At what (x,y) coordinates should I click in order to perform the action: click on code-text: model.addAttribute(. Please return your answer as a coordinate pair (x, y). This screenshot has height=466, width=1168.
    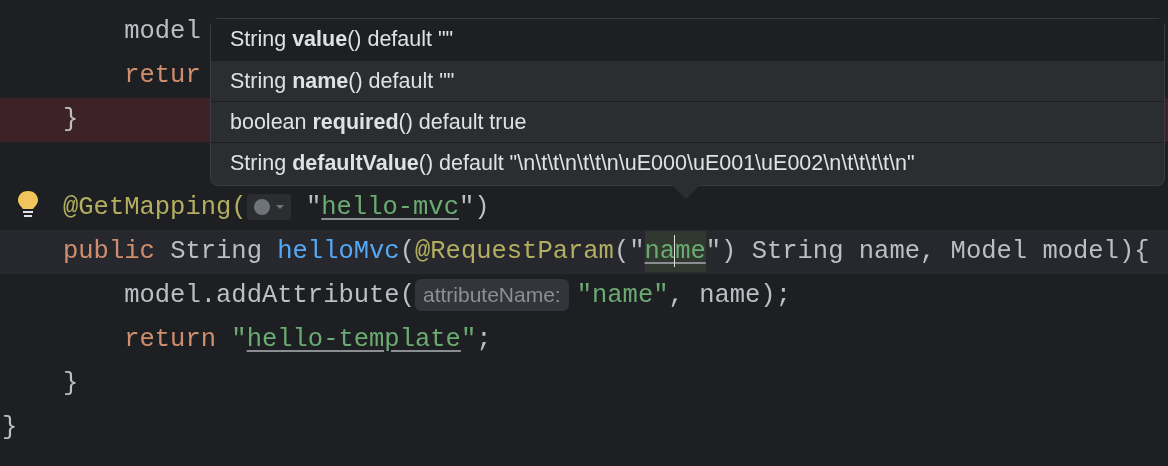
    Looking at the image, I should click on (269, 295).